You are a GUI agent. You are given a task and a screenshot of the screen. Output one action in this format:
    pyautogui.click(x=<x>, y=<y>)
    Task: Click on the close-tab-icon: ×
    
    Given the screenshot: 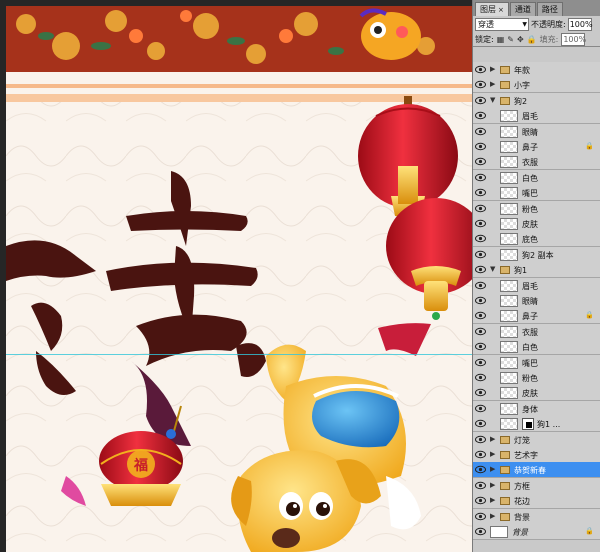 What is the action you would take?
    pyautogui.click(x=501, y=10)
    